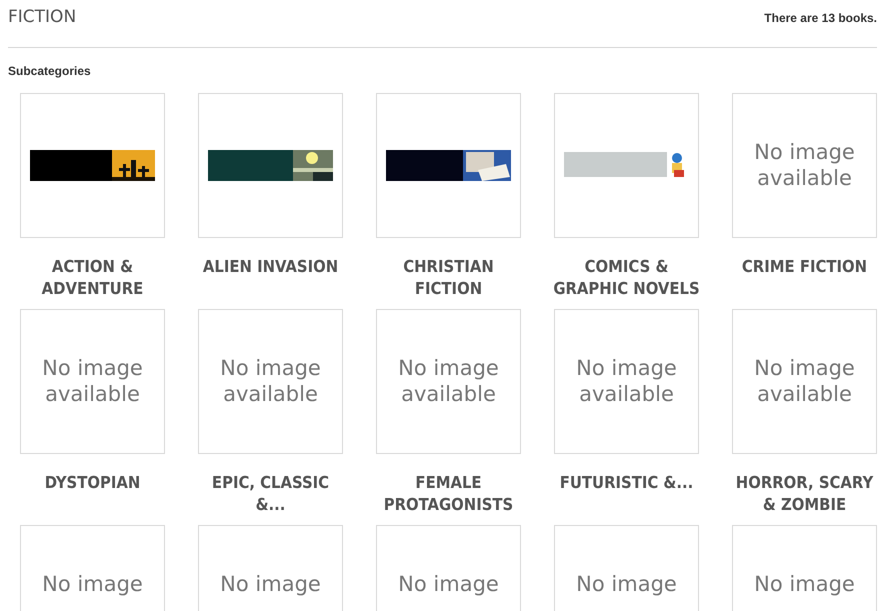 This screenshot has width=896, height=611. I want to click on category-link: ALIEN INVASION, so click(271, 267).